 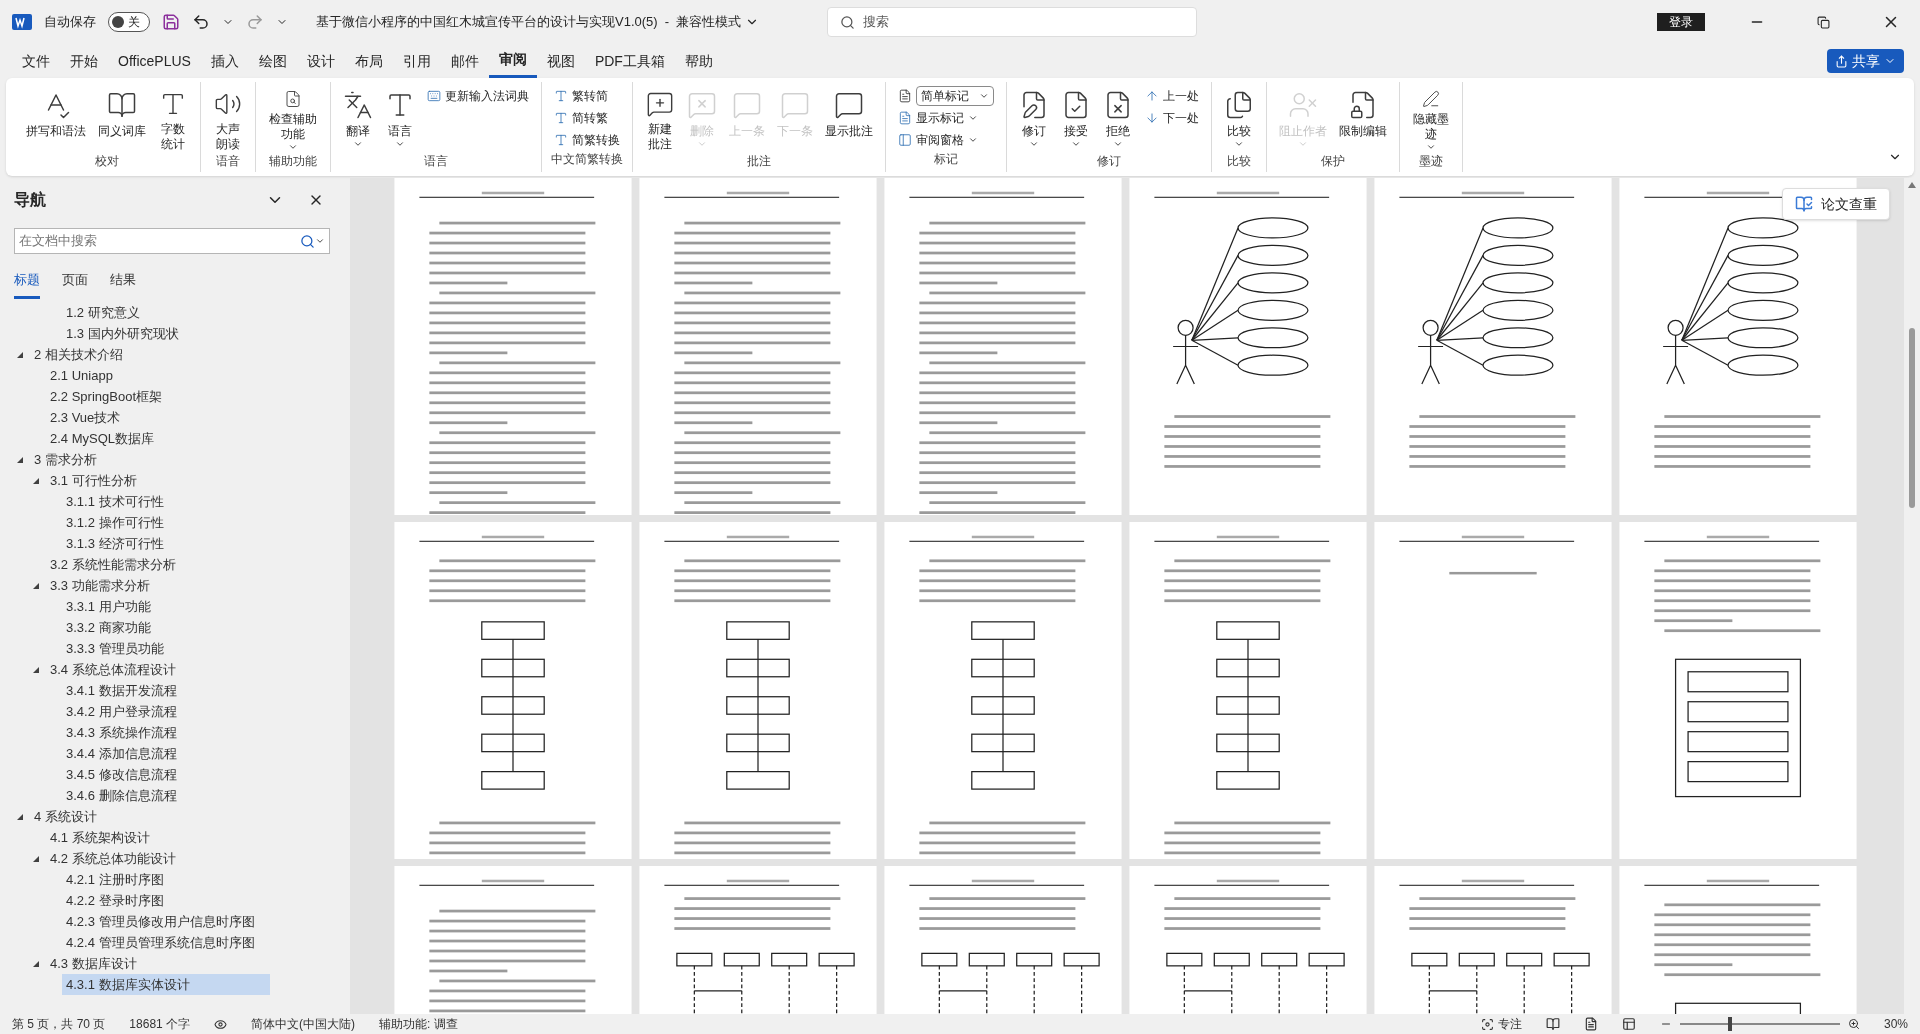 What do you see at coordinates (587, 140) in the screenshot?
I see `ribbon-button: 简繁转换` at bounding box center [587, 140].